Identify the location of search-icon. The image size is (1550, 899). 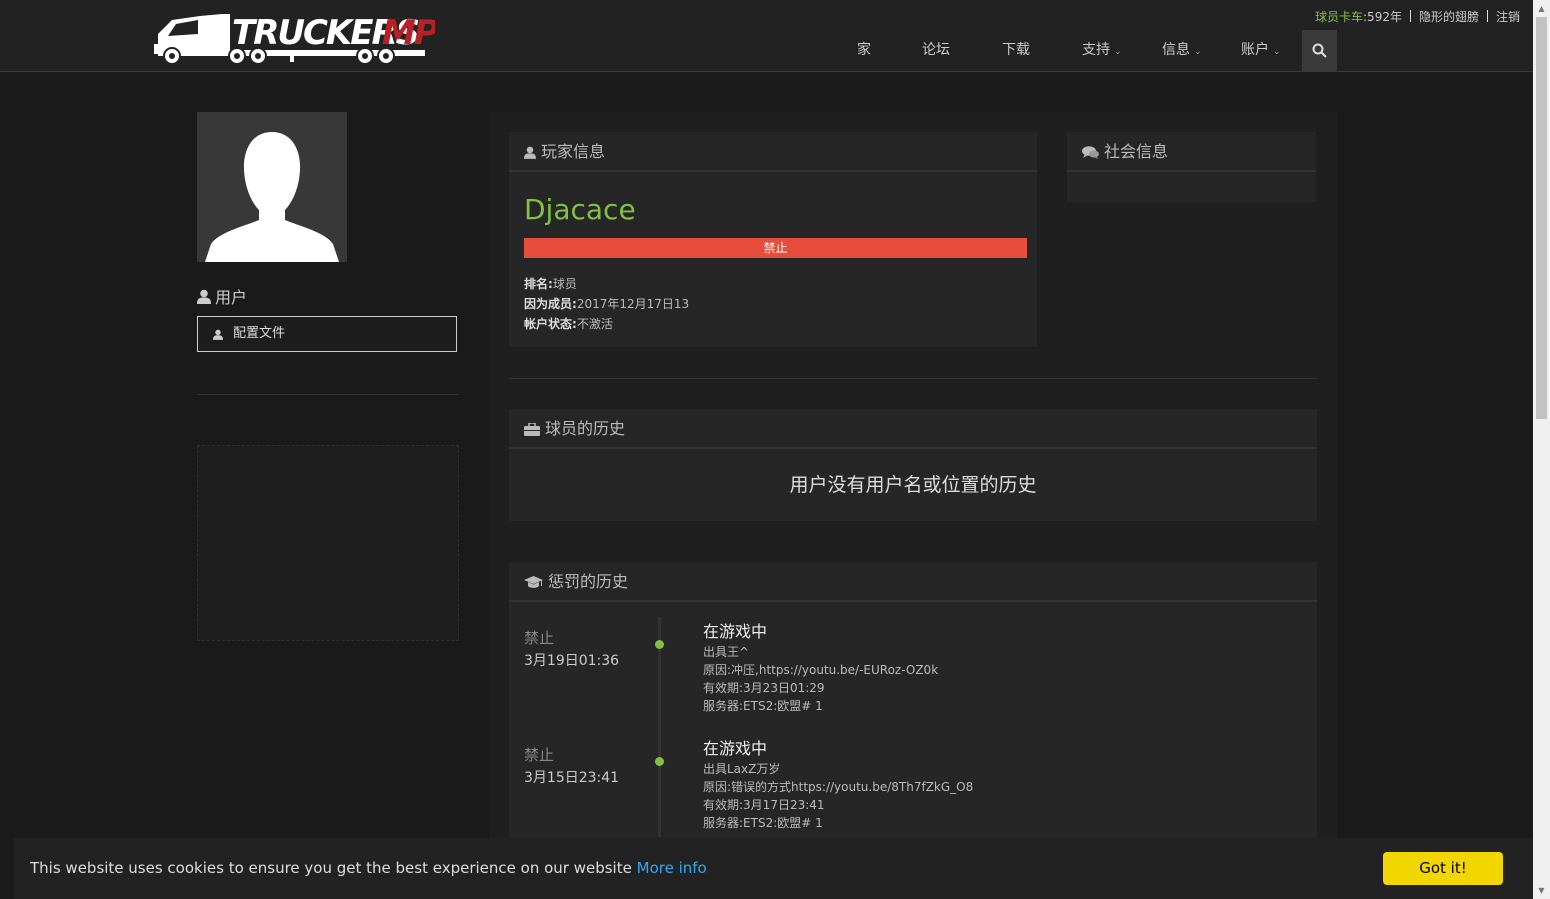
(1319, 50).